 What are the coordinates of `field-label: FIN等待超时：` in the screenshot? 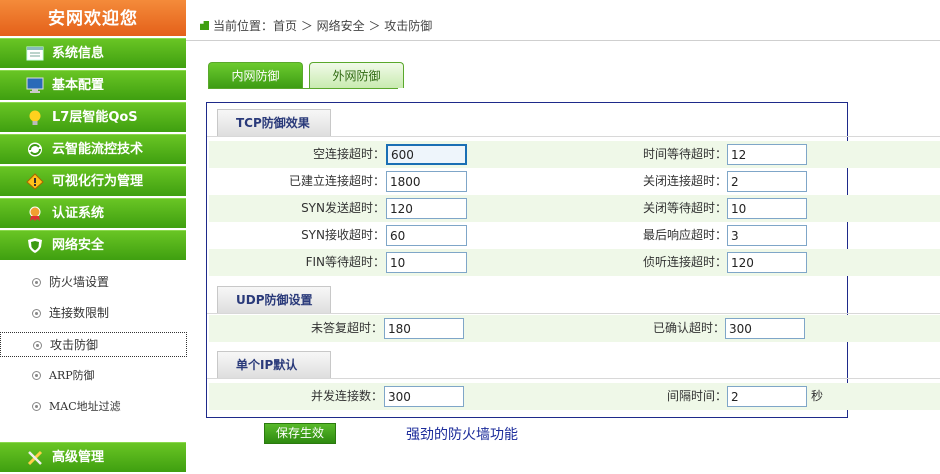 It's located at (345, 262).